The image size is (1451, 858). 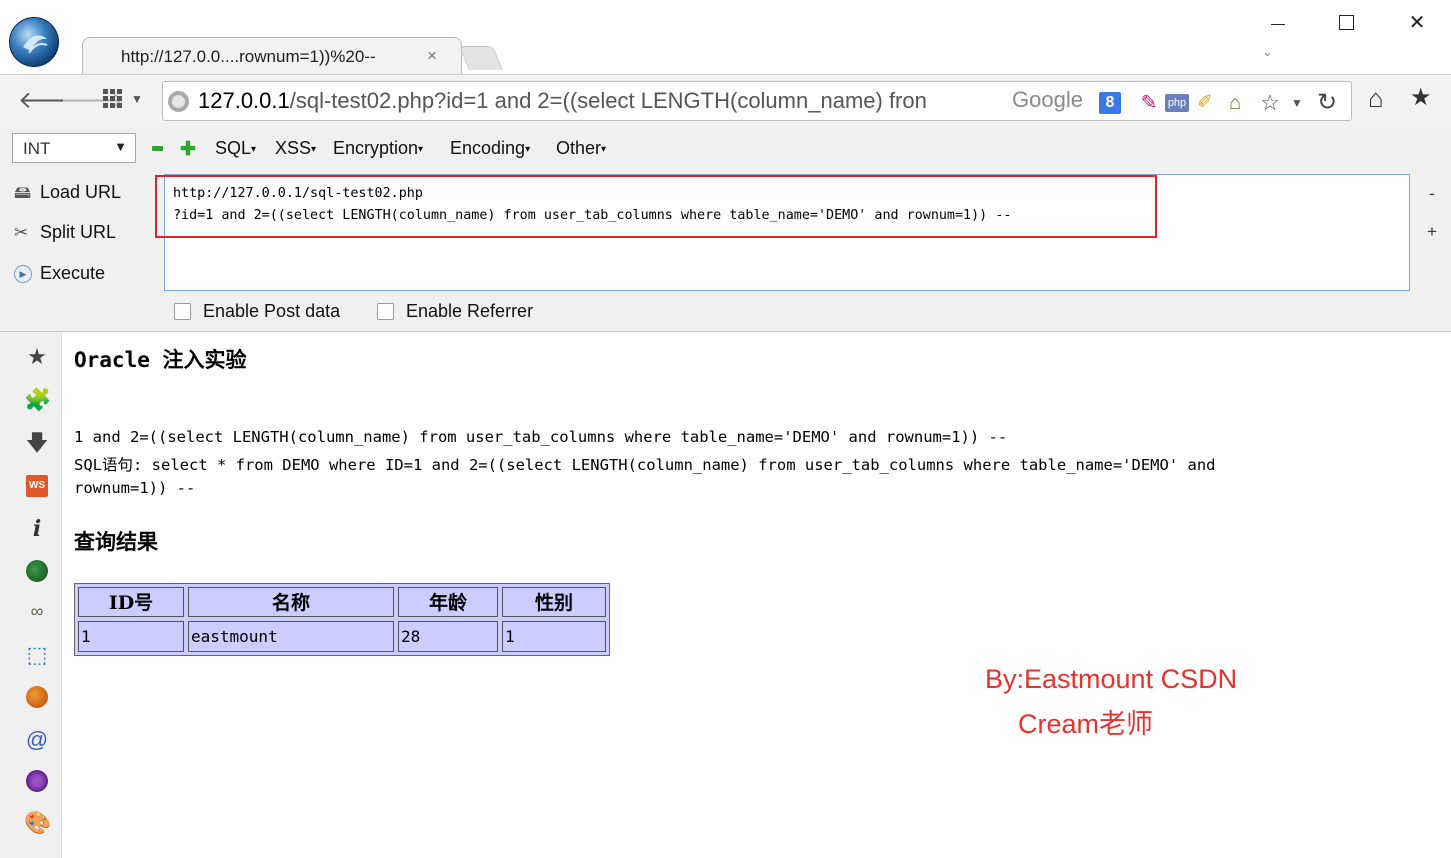 I want to click on green-orb-icon, so click(x=37, y=571).